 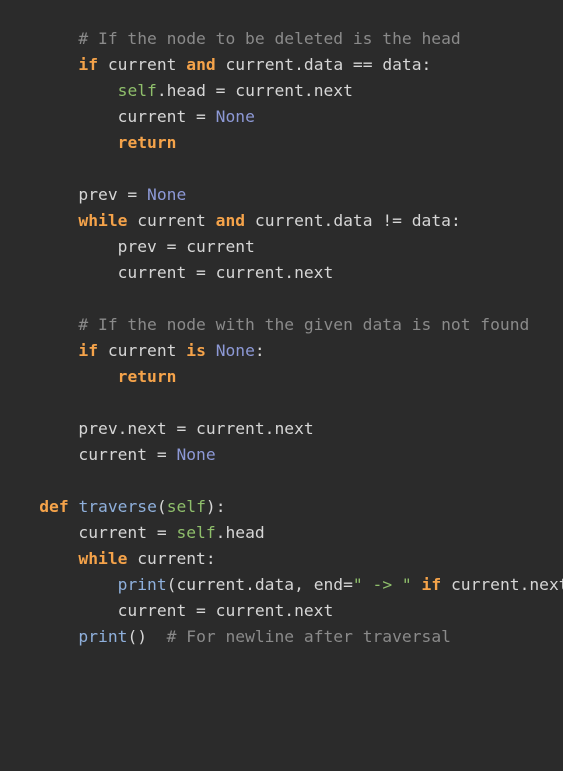 I want to click on code-token-plain: (, so click(x=161, y=506).